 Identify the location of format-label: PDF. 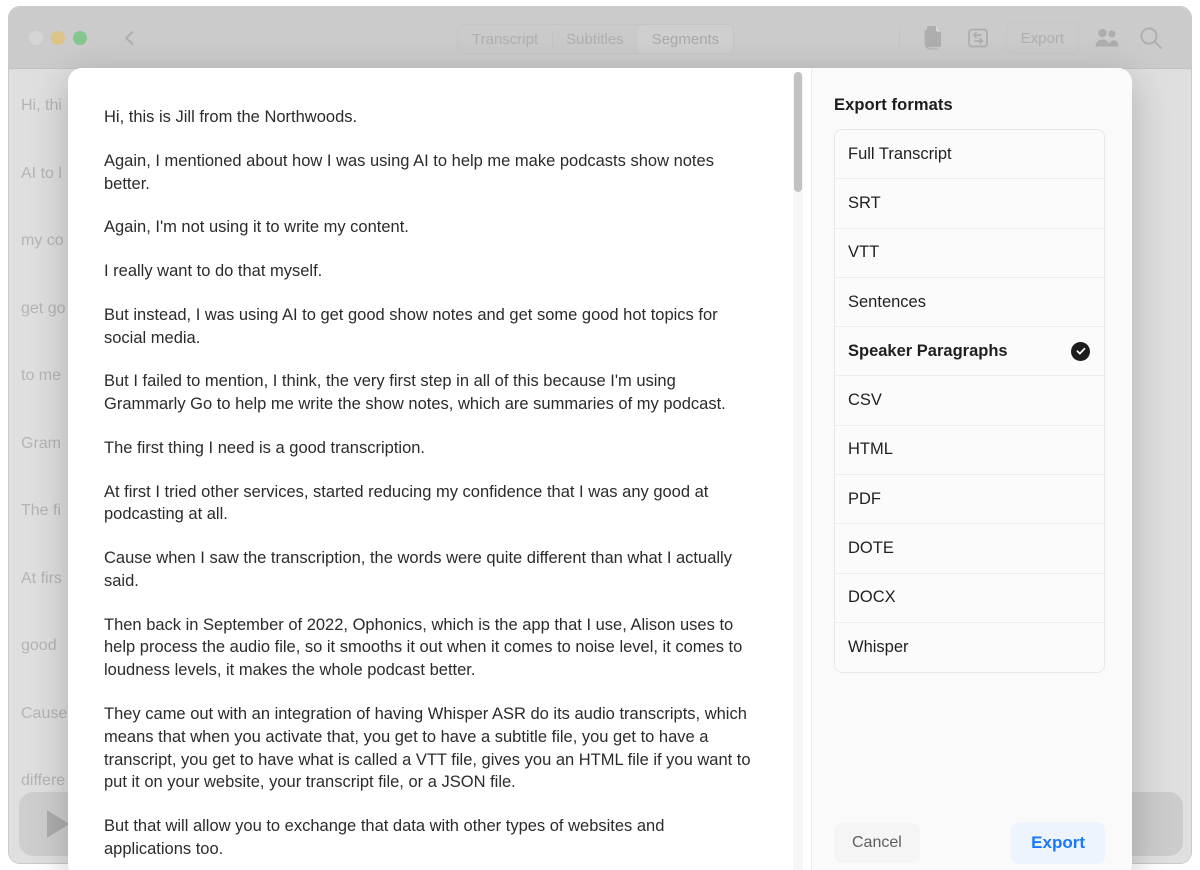
(864, 498).